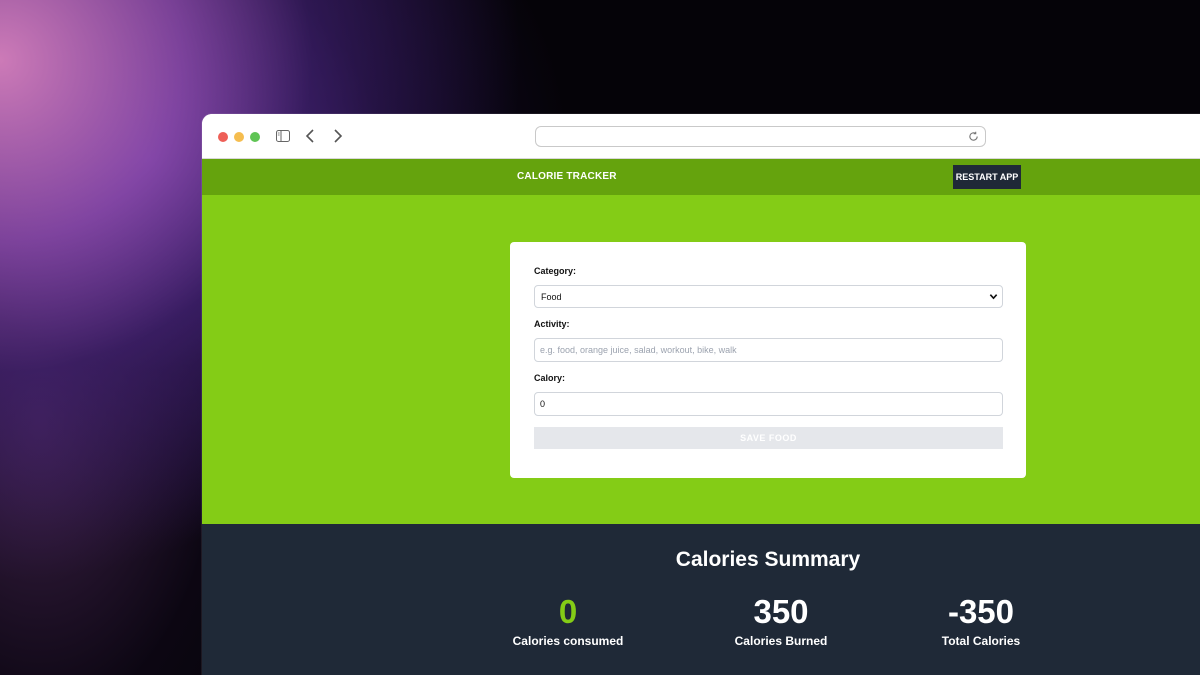 This screenshot has height=675, width=1200. What do you see at coordinates (768, 350) in the screenshot?
I see `activity-input` at bounding box center [768, 350].